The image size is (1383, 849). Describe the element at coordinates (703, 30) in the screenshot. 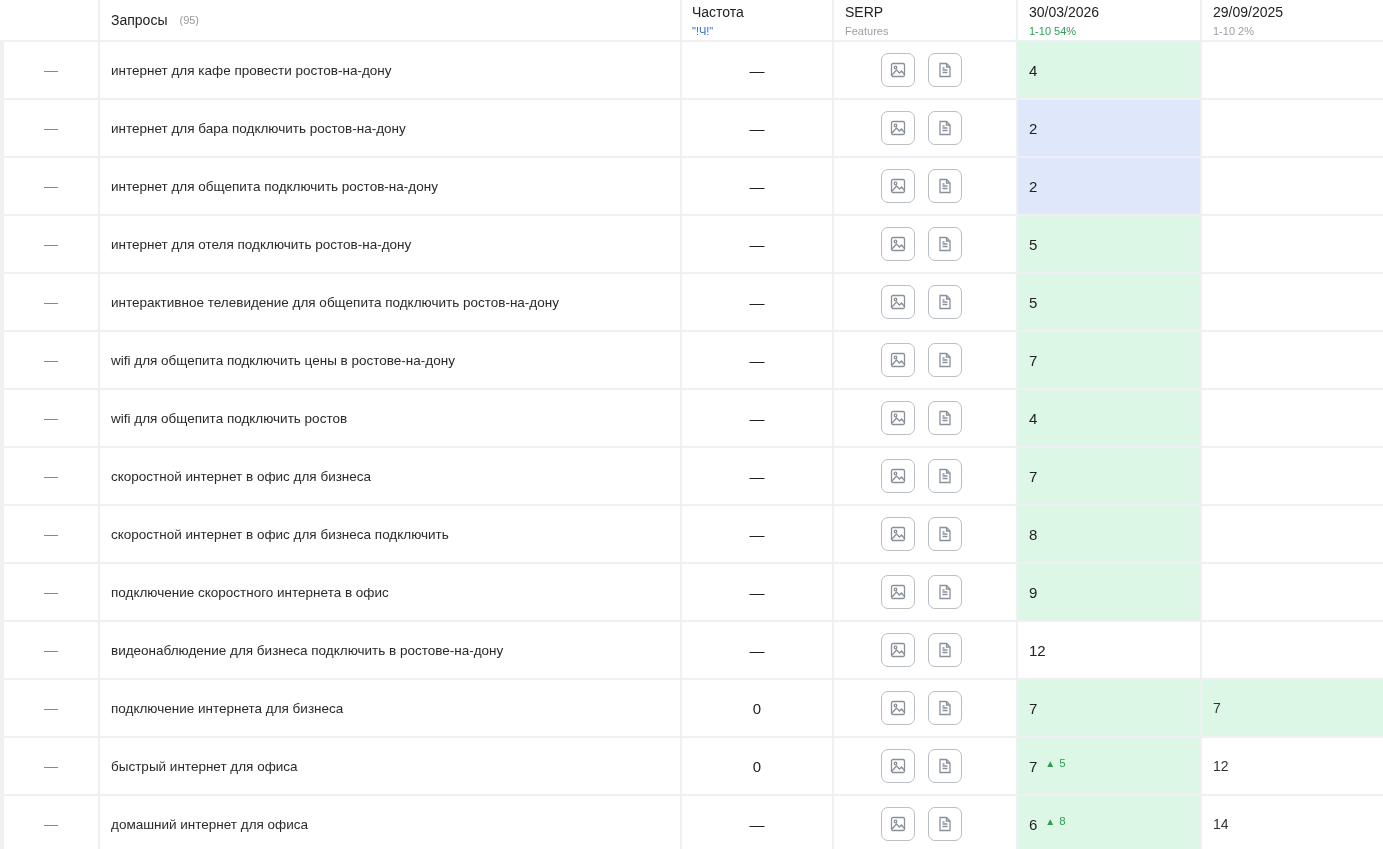

I see `frequency-type: "!Ч!"` at that location.